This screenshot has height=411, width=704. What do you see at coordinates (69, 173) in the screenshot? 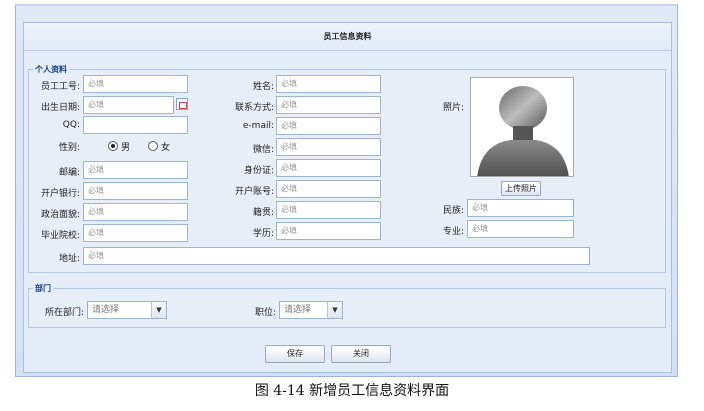
I see `postcode-label: 邮编:` at bounding box center [69, 173].